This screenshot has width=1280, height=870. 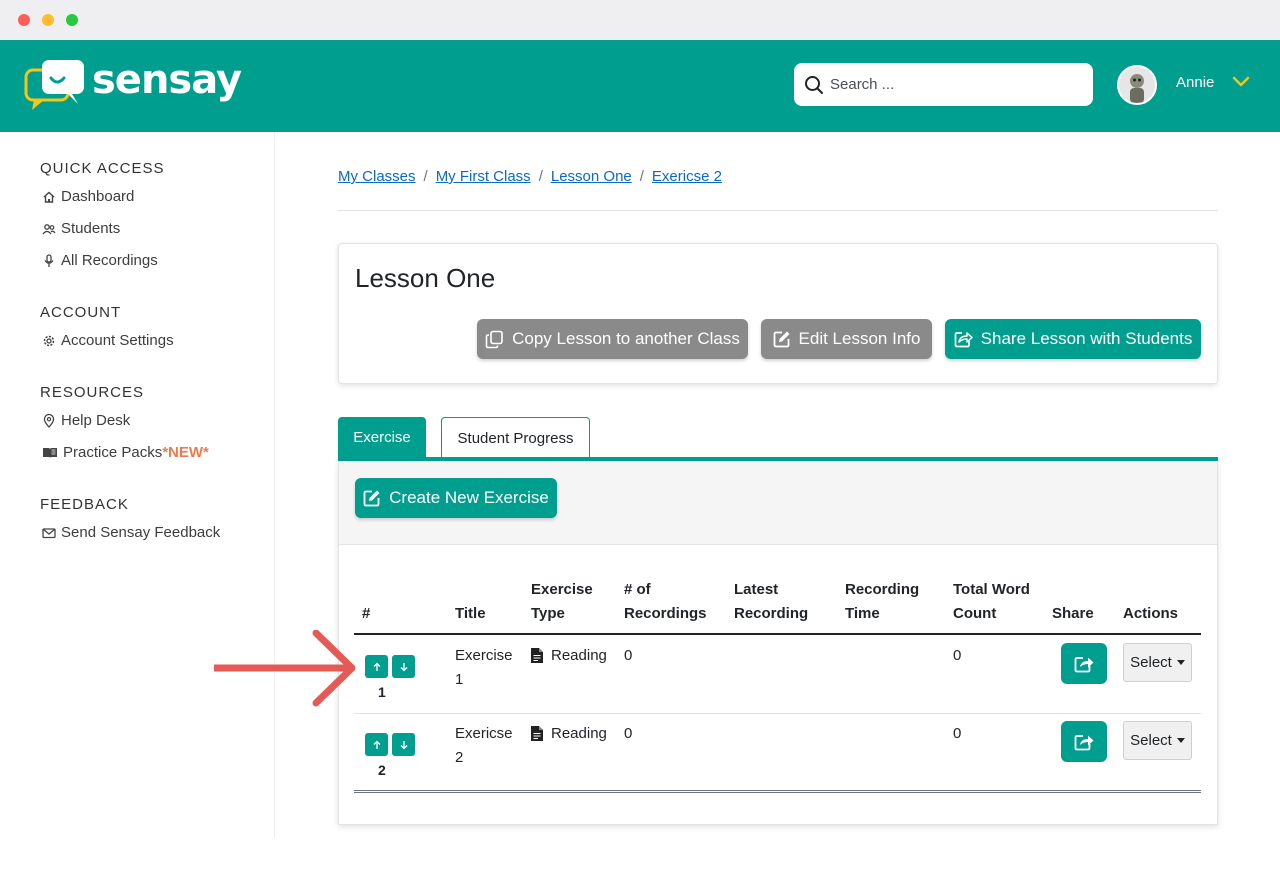 I want to click on sidebar-item-help-desk: Help Desk, so click(x=86, y=420).